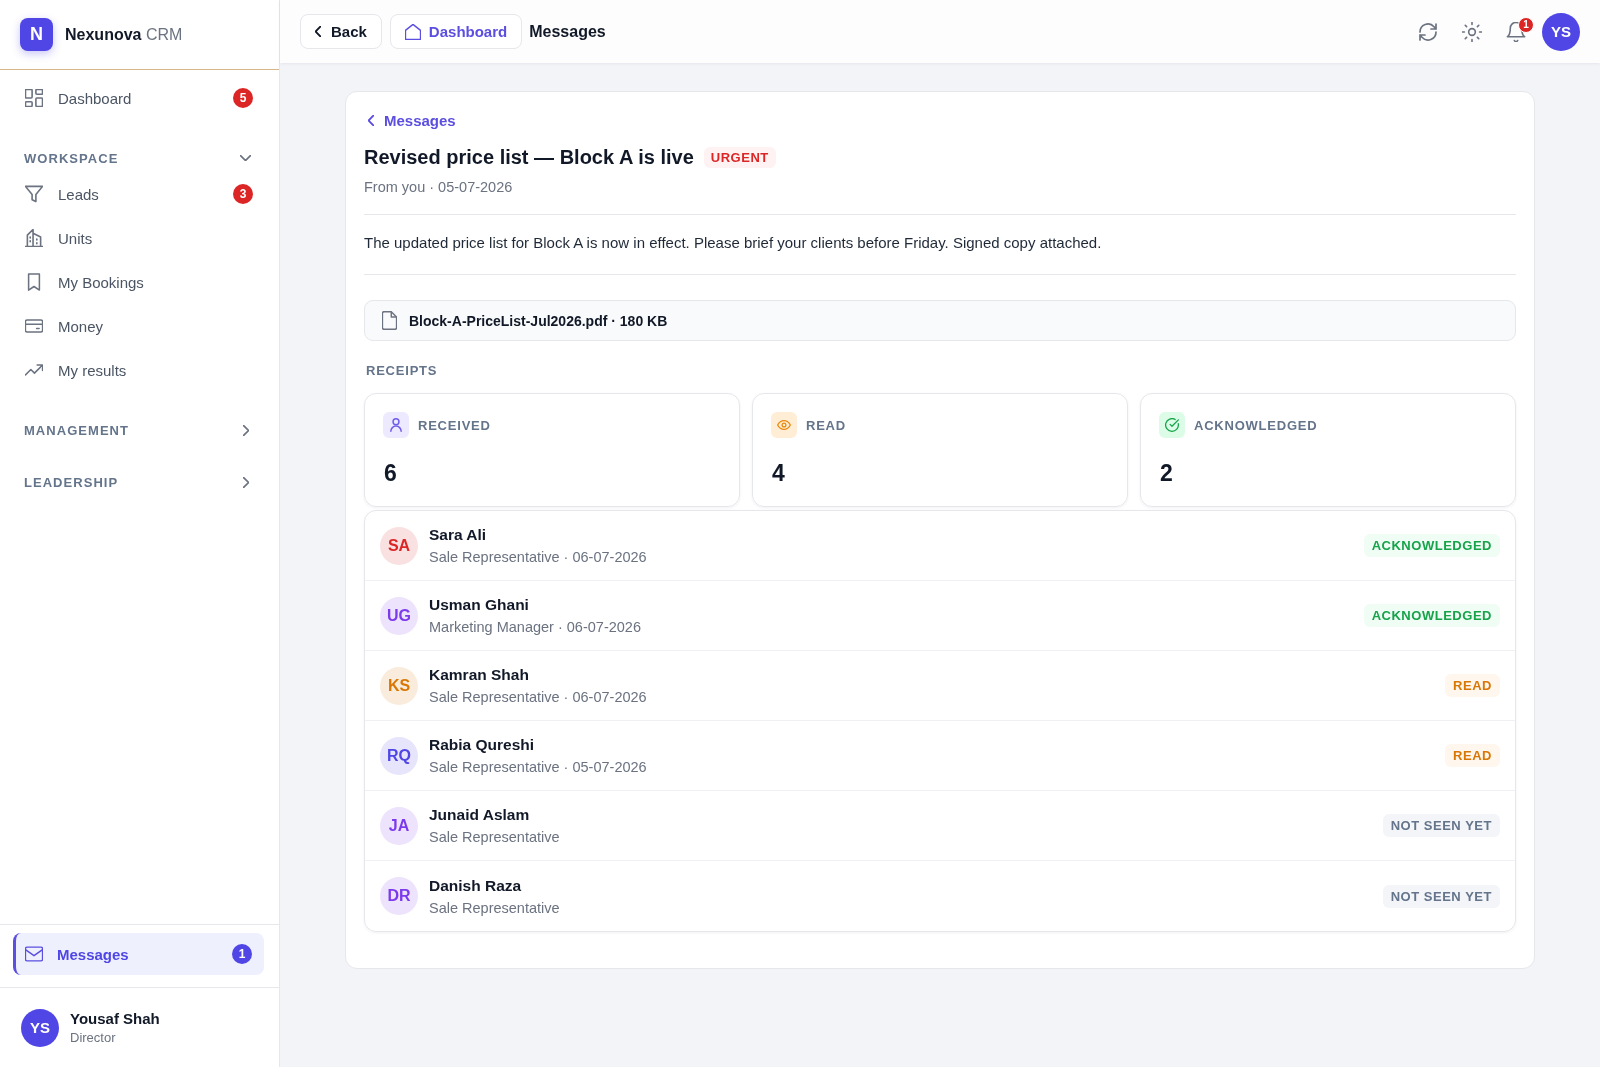  Describe the element at coordinates (34, 194) in the screenshot. I see `funnel-icon` at that location.